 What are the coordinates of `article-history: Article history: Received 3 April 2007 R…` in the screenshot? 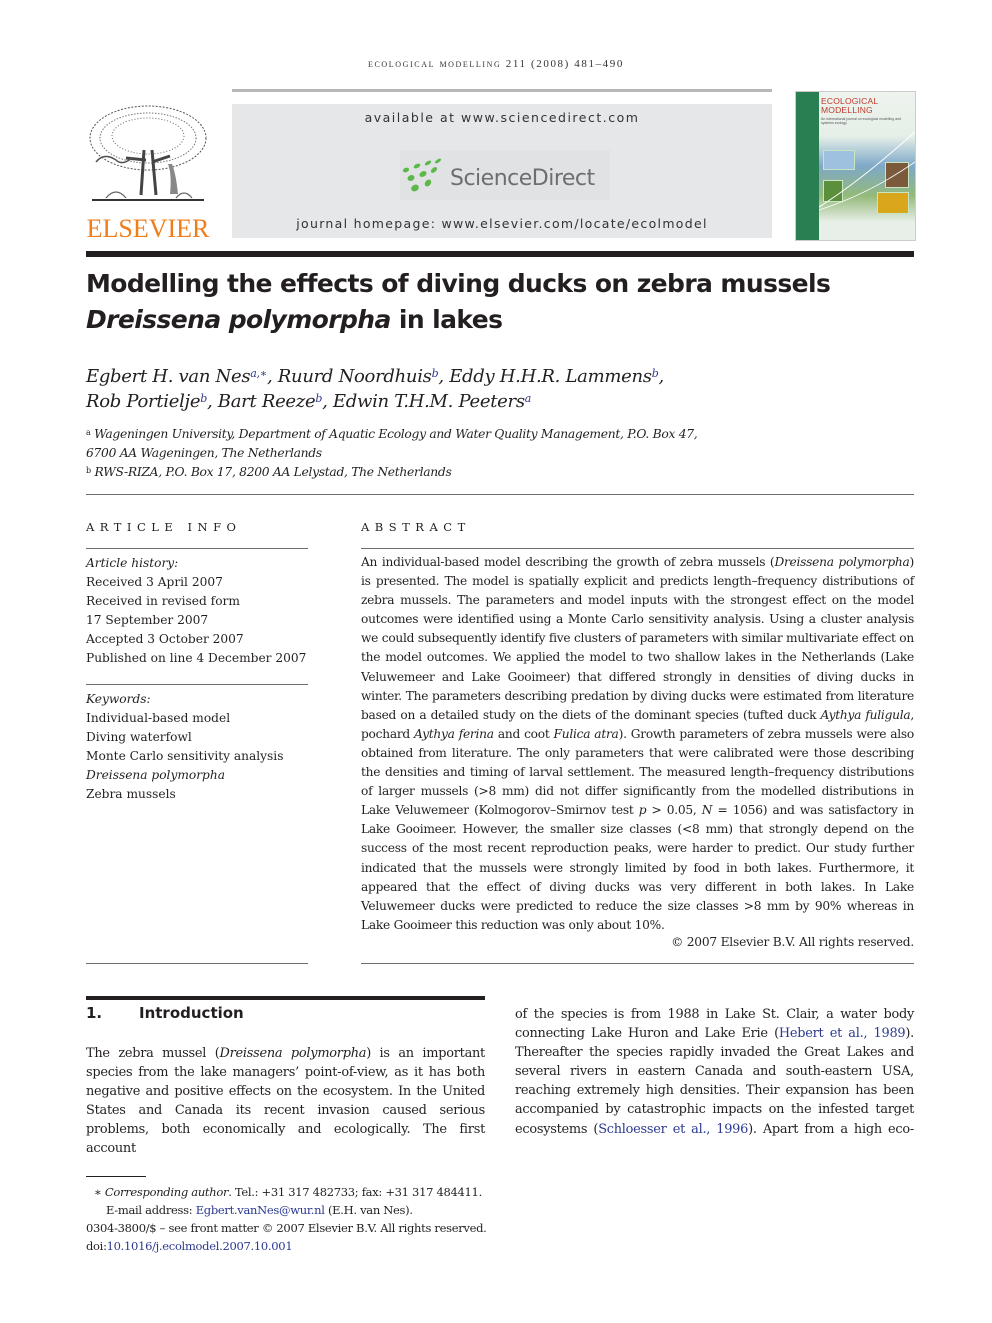 It's located at (201, 611).